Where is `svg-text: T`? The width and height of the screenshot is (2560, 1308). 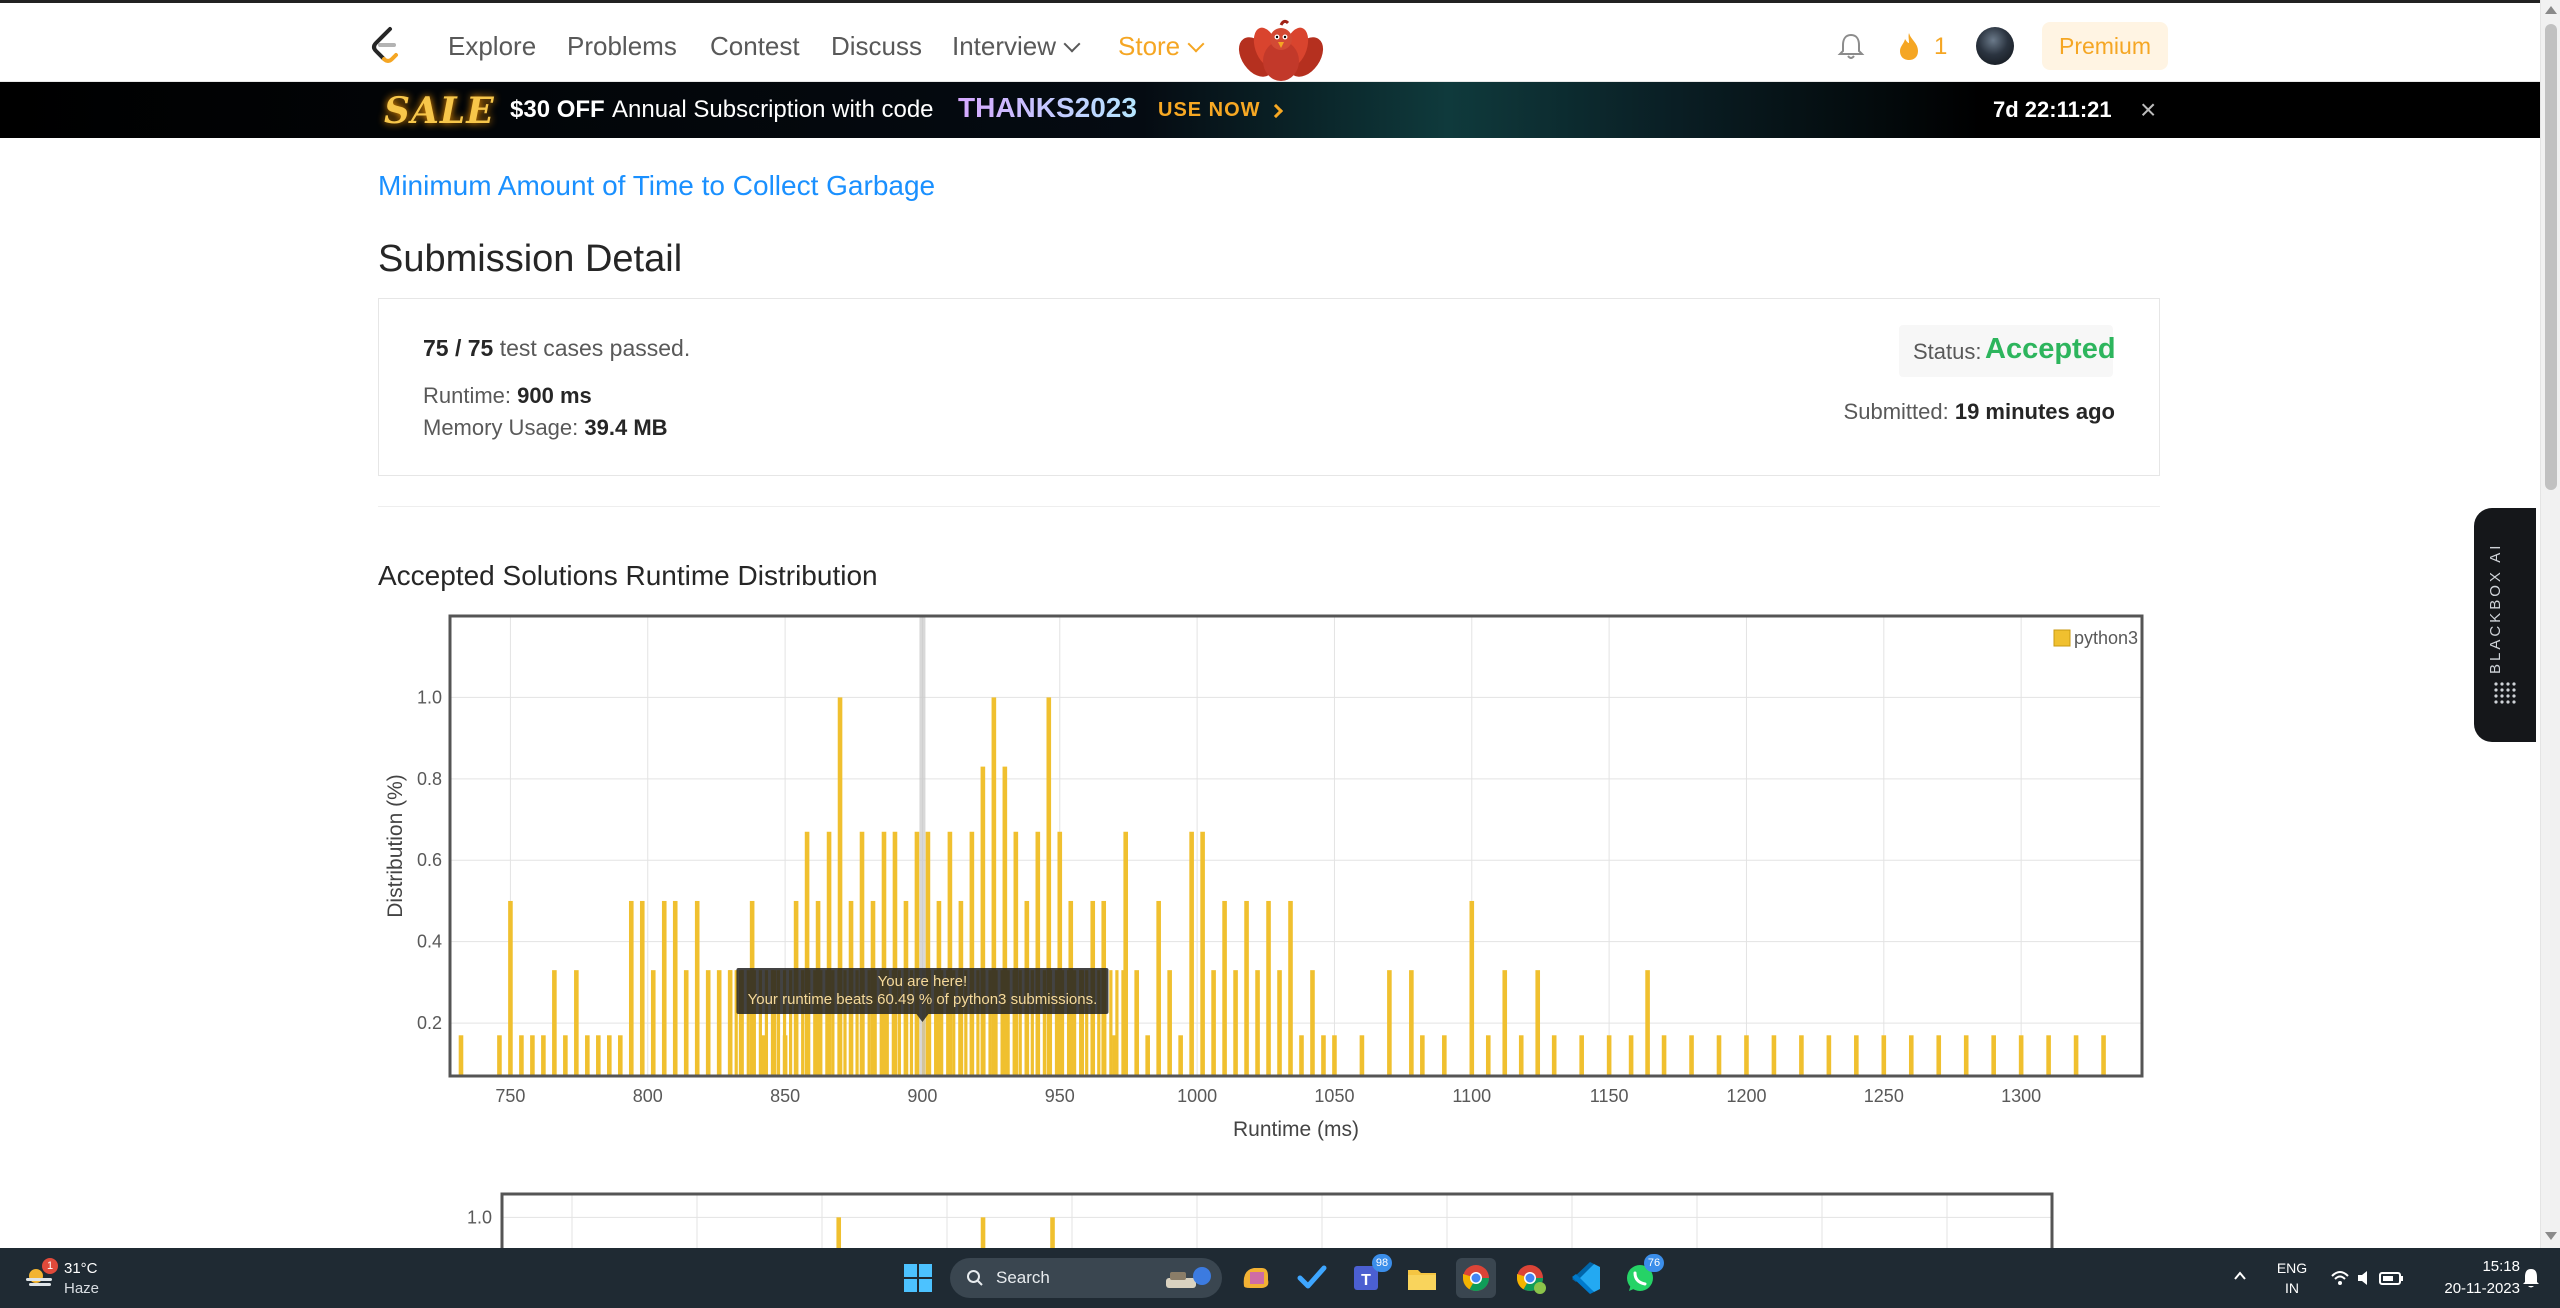 svg-text: T is located at coordinates (1366, 1280).